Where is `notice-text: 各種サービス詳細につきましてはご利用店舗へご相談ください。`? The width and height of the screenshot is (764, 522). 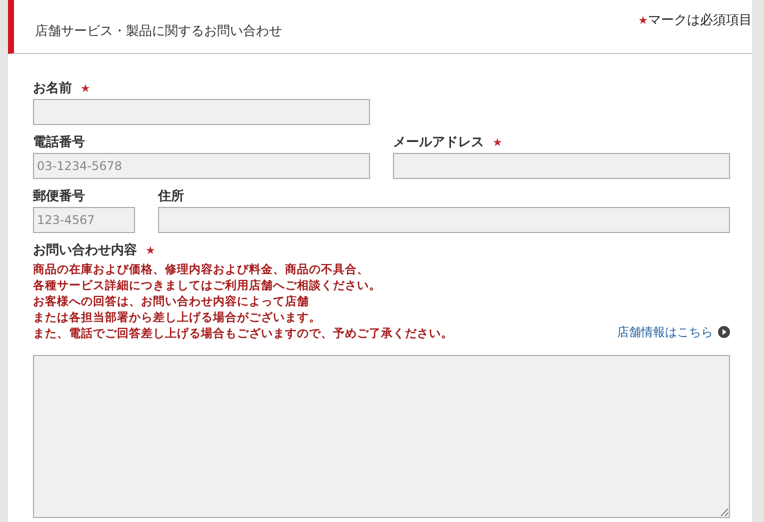 notice-text: 各種サービス詳細につきましてはご利用店舗へご相談ください。 is located at coordinates (207, 285).